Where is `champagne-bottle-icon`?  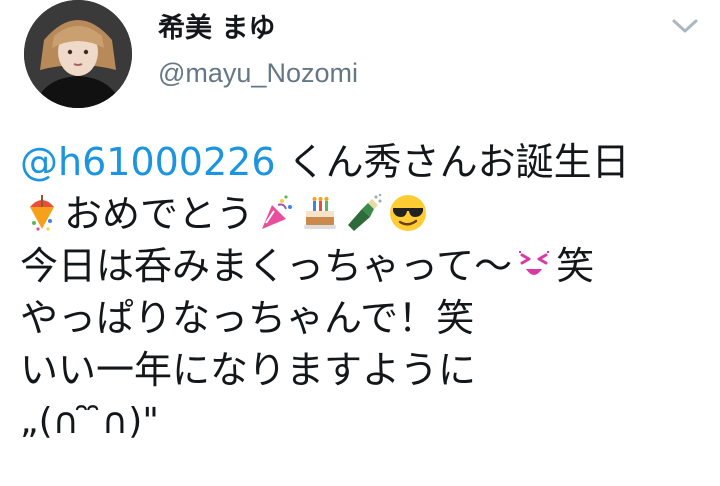 champagne-bottle-icon is located at coordinates (364, 213).